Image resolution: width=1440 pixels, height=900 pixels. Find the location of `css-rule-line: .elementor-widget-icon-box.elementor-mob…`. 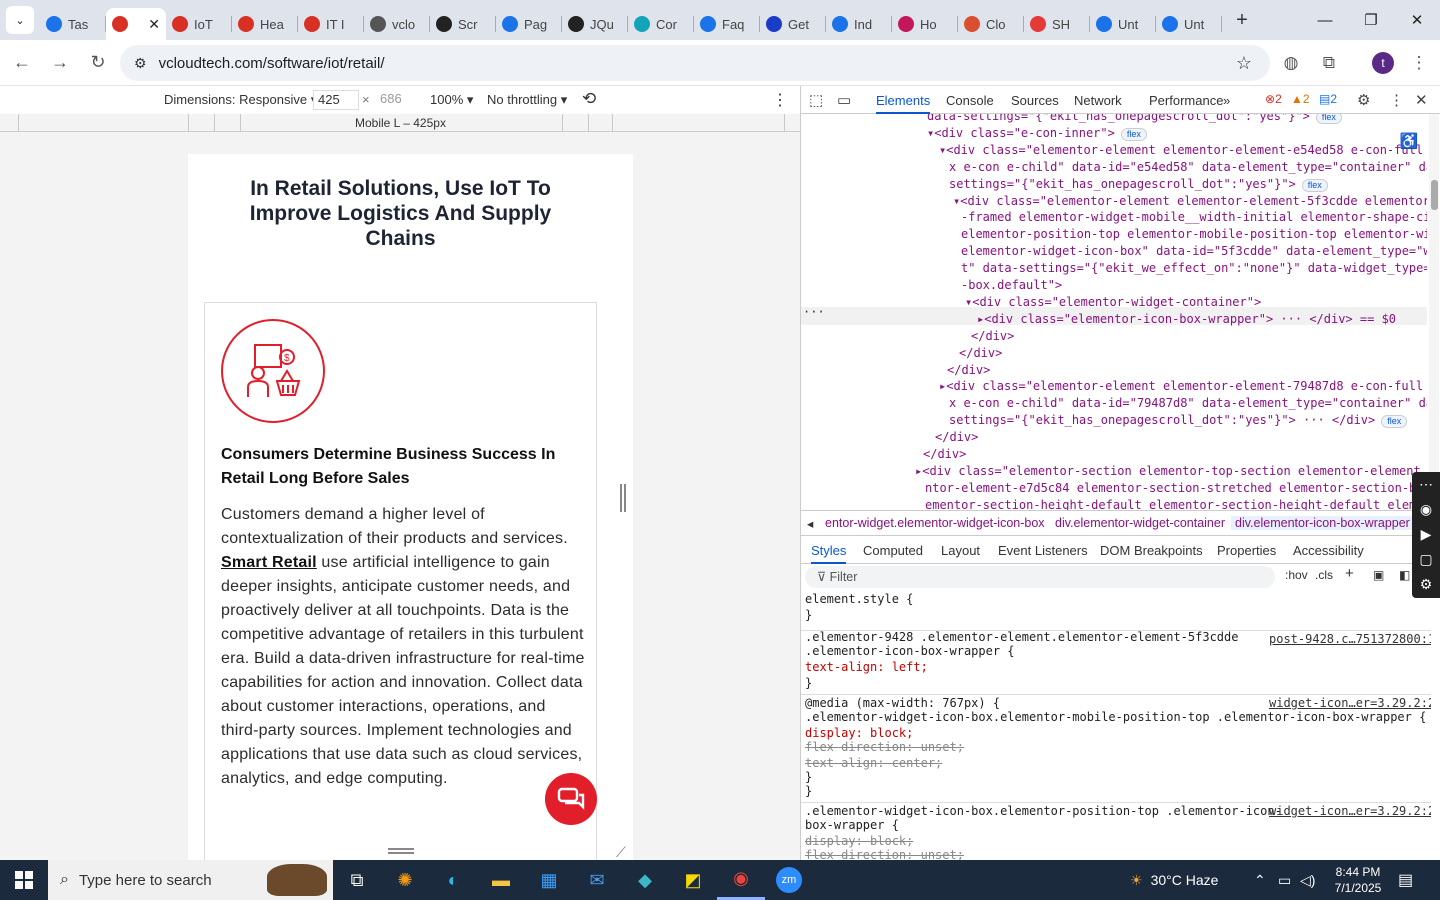

css-rule-line: .elementor-widget-icon-box.elementor-mob… is located at coordinates (1115, 718).